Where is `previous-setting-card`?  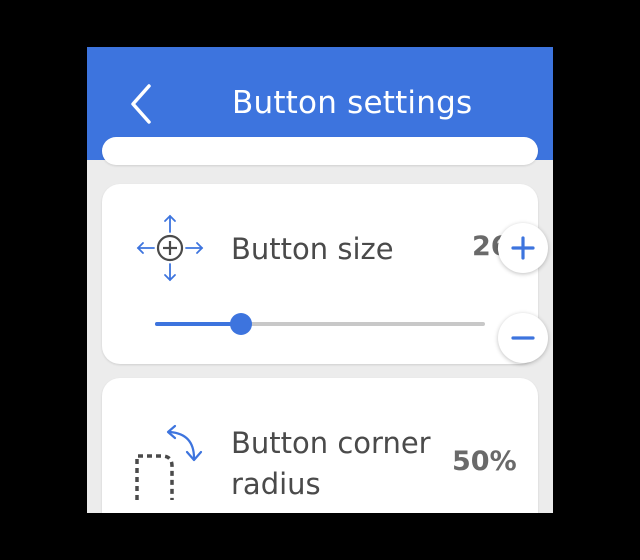 previous-setting-card is located at coordinates (320, 151).